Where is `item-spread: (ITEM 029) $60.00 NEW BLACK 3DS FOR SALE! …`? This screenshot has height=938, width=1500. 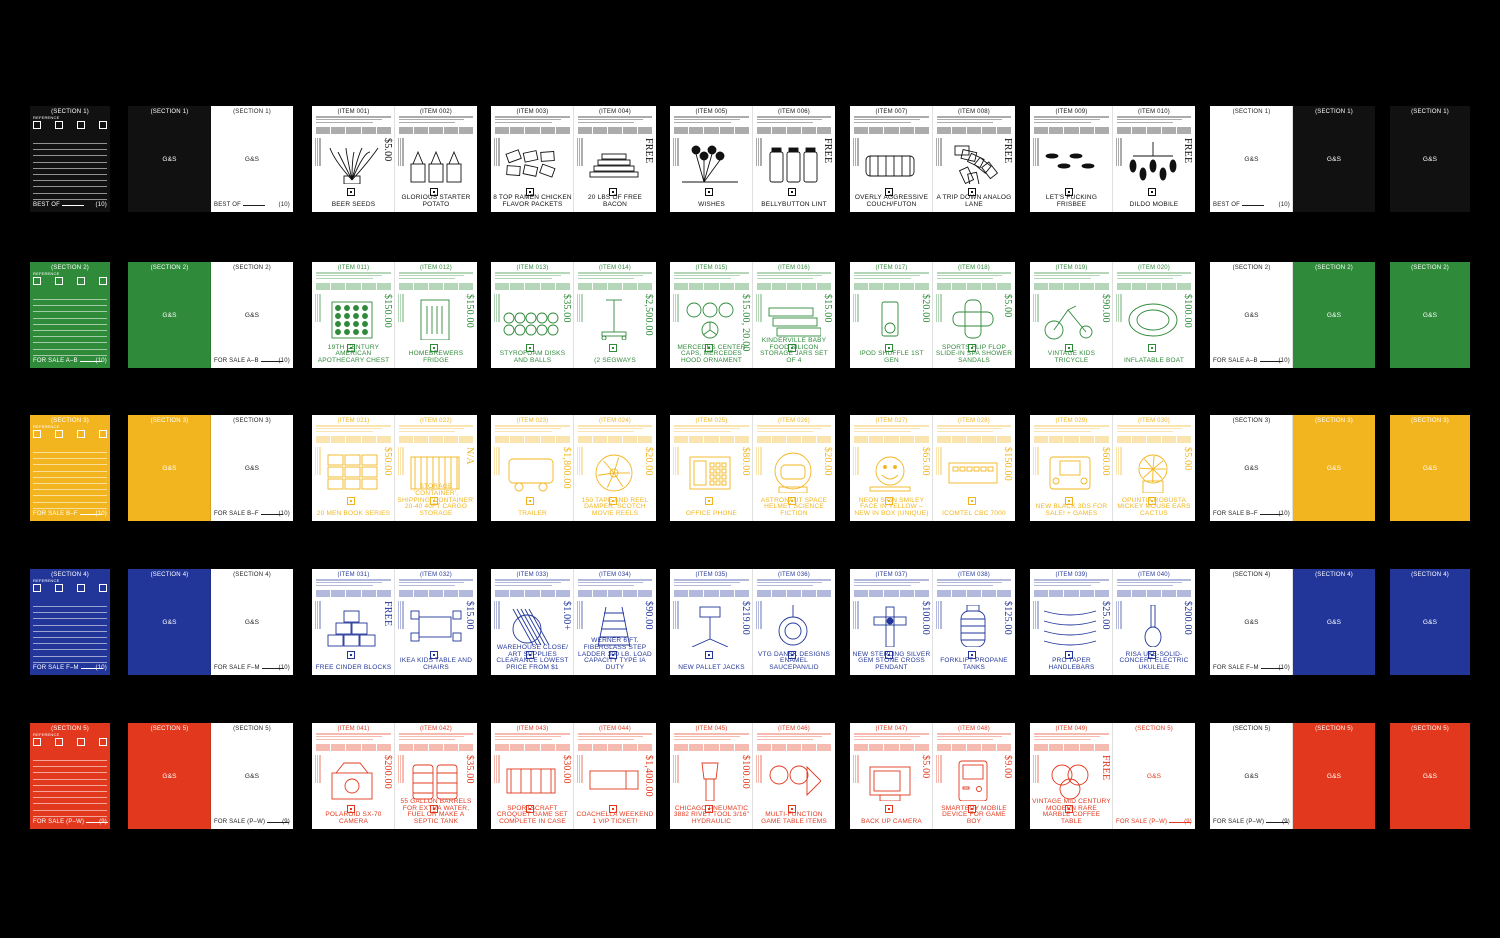 item-spread: (ITEM 029) $60.00 NEW BLACK 3DS FOR SALE! … is located at coordinates (1112, 468).